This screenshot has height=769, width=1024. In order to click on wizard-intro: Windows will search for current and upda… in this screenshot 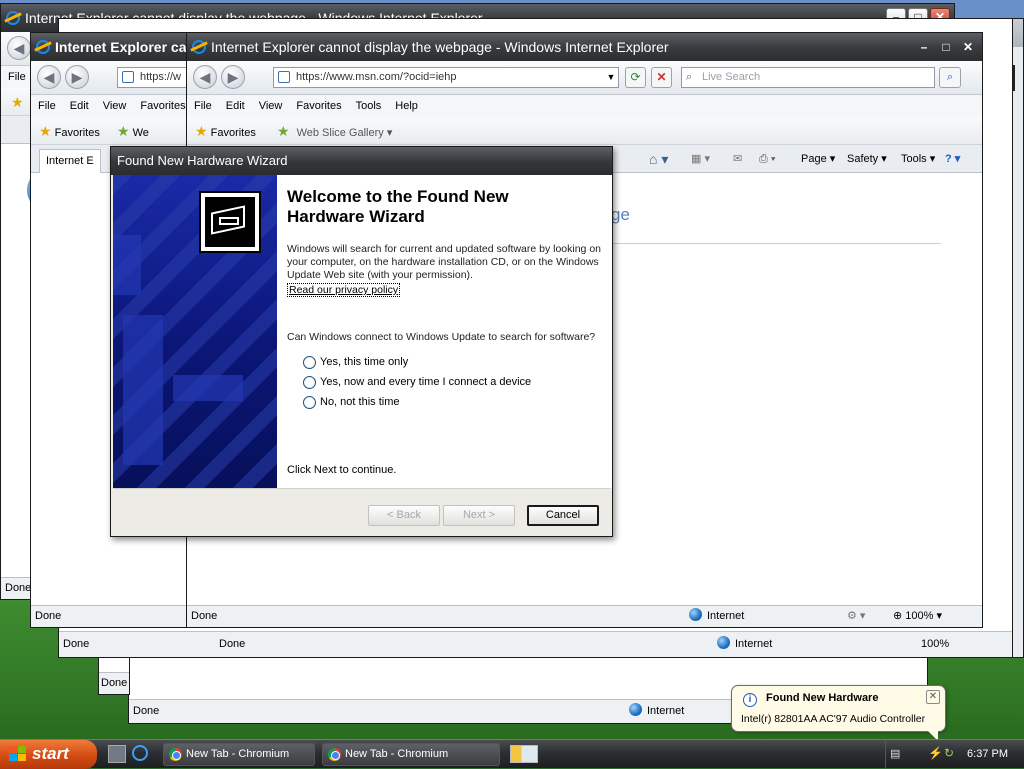, I will do `click(444, 262)`.